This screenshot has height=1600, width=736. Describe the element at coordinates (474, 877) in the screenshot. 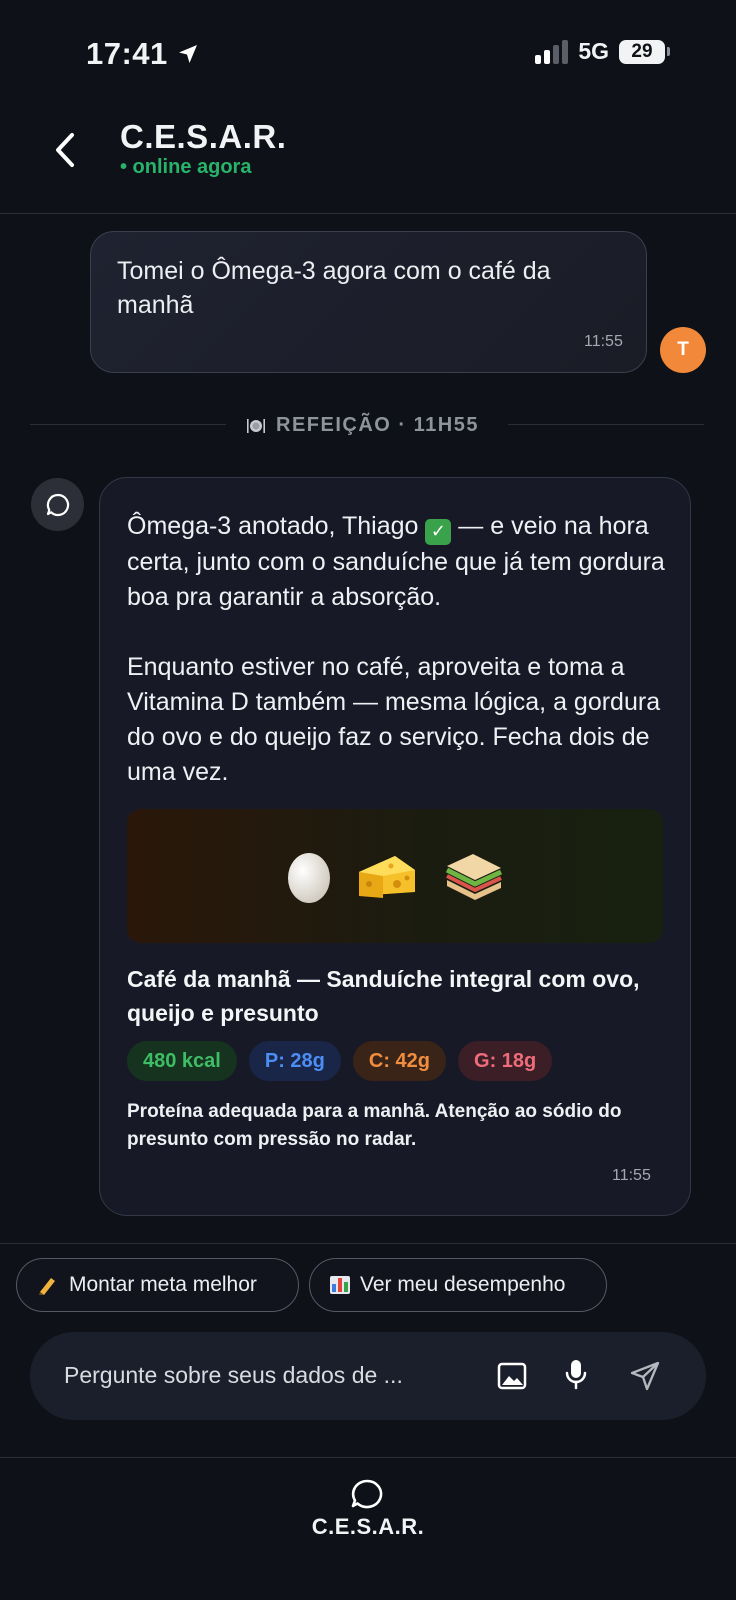

I see `sandwich-icon` at that location.